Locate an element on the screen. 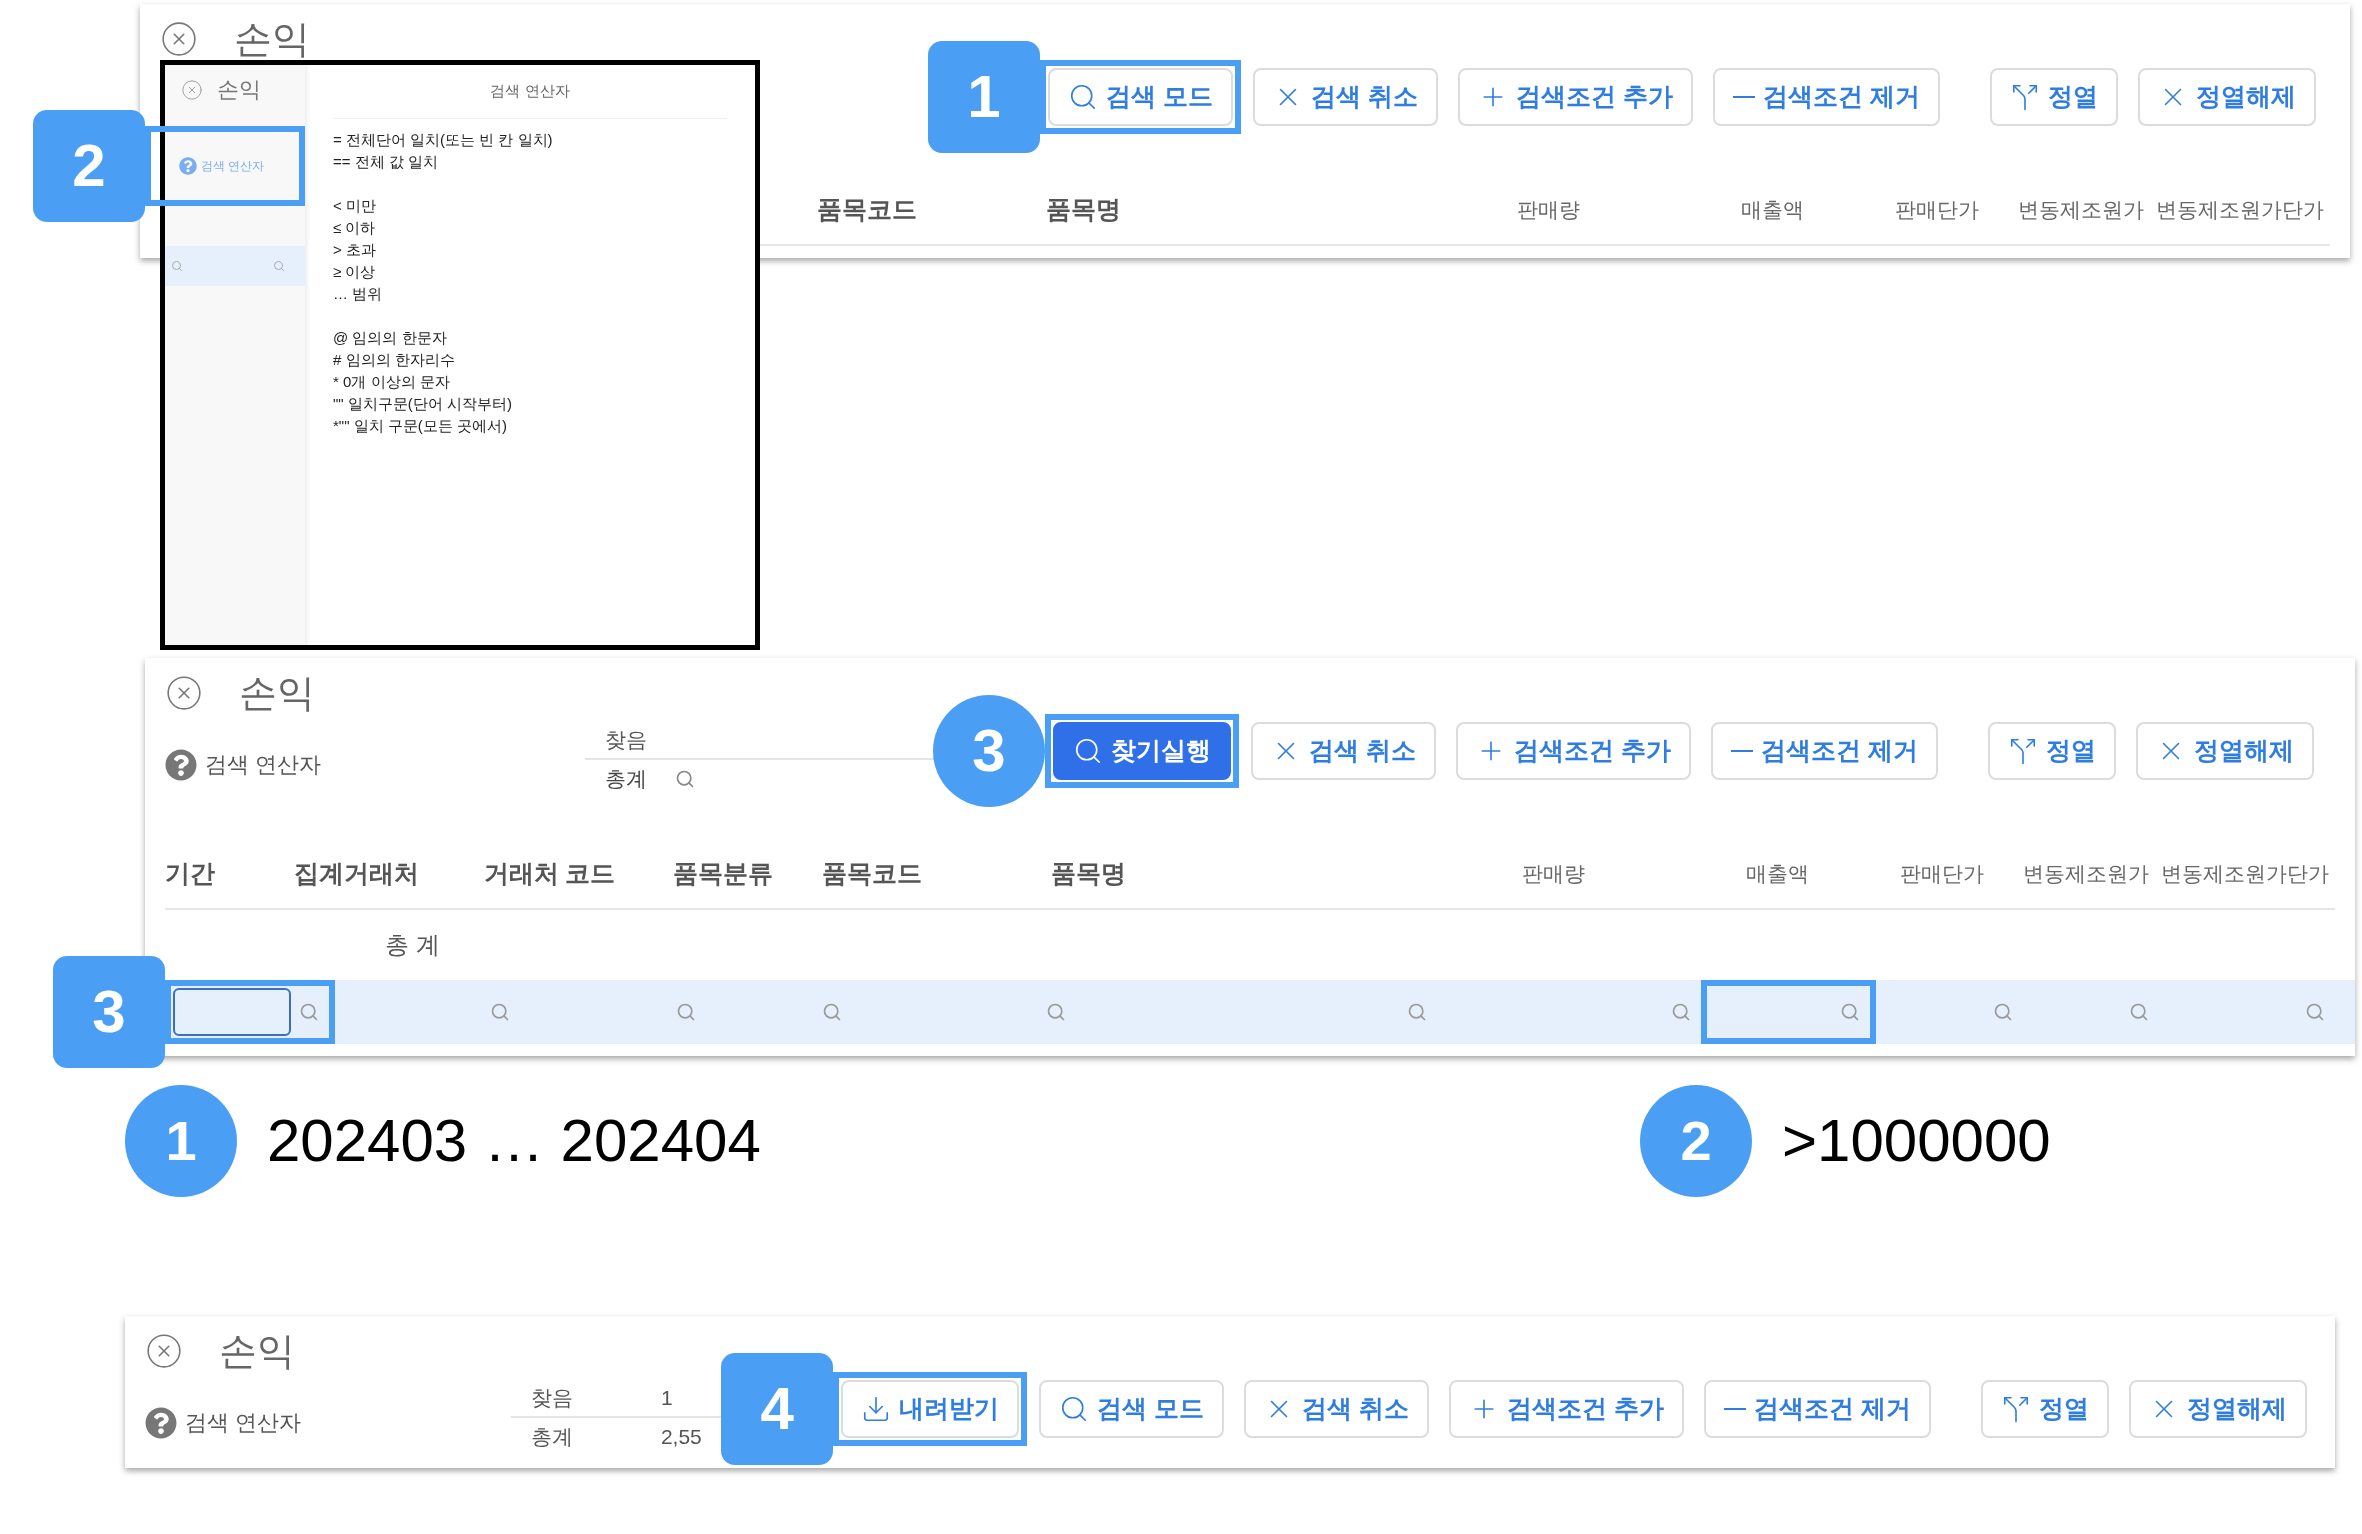 This screenshot has width=2362, height=1534. column-header: 거래처 코드 is located at coordinates (549, 874).